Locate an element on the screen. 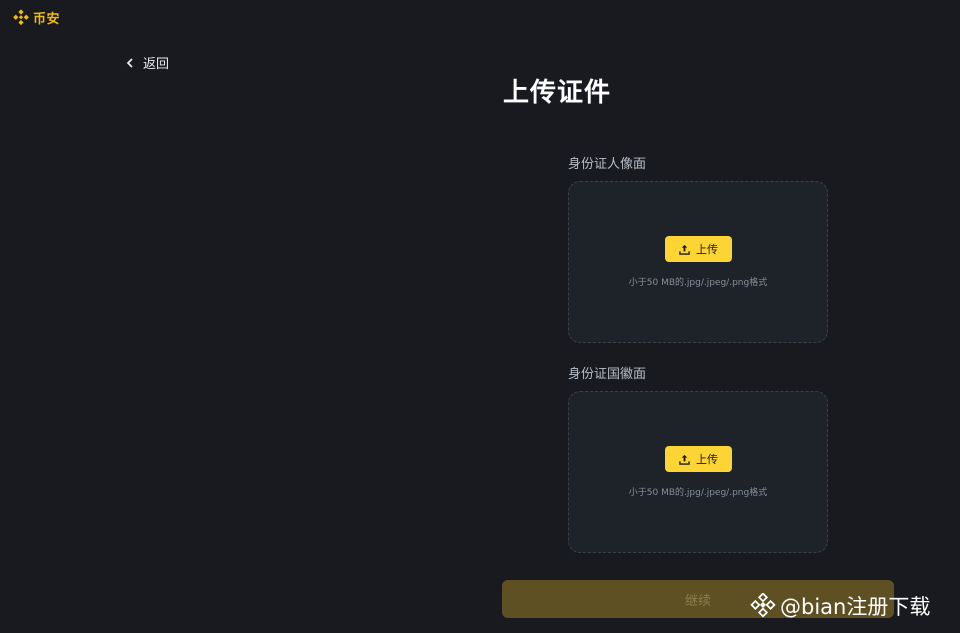 This screenshot has width=960, height=633. page-title: 上传证件 is located at coordinates (557, 93).